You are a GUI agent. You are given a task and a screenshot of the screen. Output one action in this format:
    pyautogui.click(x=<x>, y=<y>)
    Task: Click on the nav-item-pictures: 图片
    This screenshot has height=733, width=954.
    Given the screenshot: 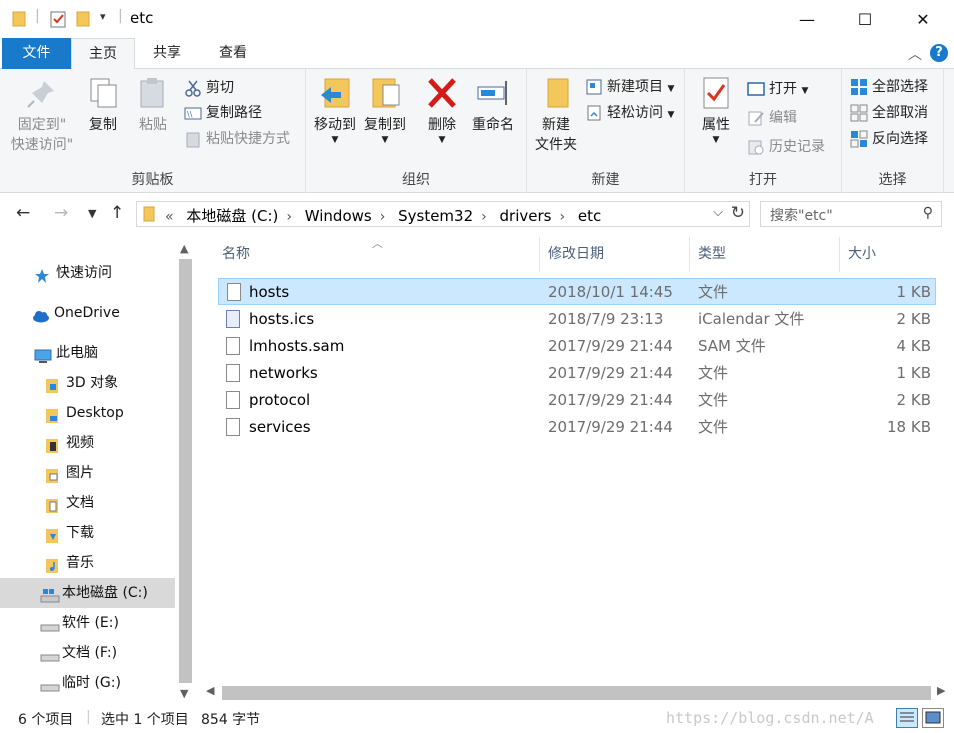 What is the action you would take?
    pyautogui.click(x=87, y=473)
    